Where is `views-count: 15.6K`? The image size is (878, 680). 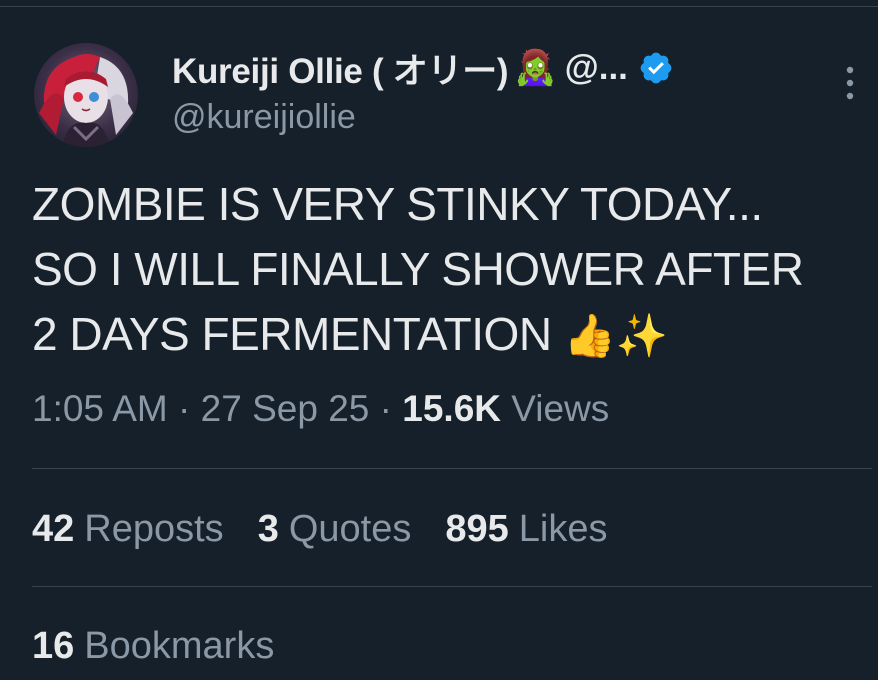
views-count: 15.6K is located at coordinates (451, 408).